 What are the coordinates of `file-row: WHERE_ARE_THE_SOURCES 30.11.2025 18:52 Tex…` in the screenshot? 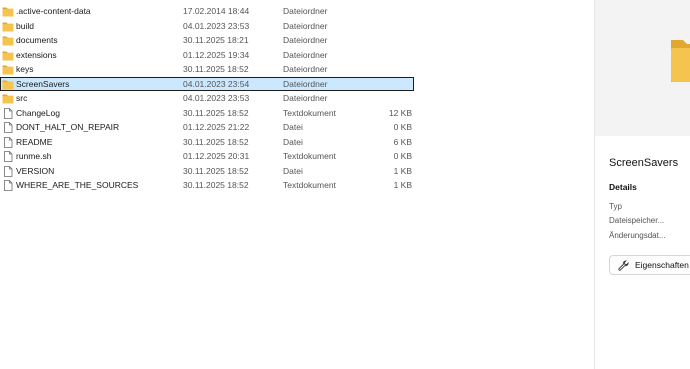 It's located at (210, 185).